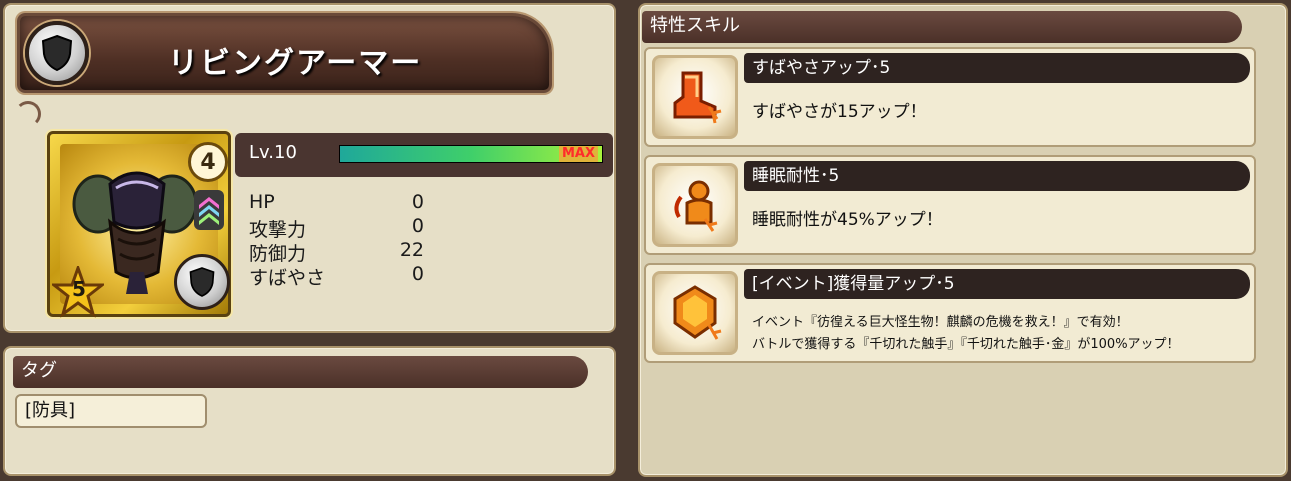 The image size is (1291, 481). Describe the element at coordinates (79, 289) in the screenshot. I see `star-count: 5` at that location.